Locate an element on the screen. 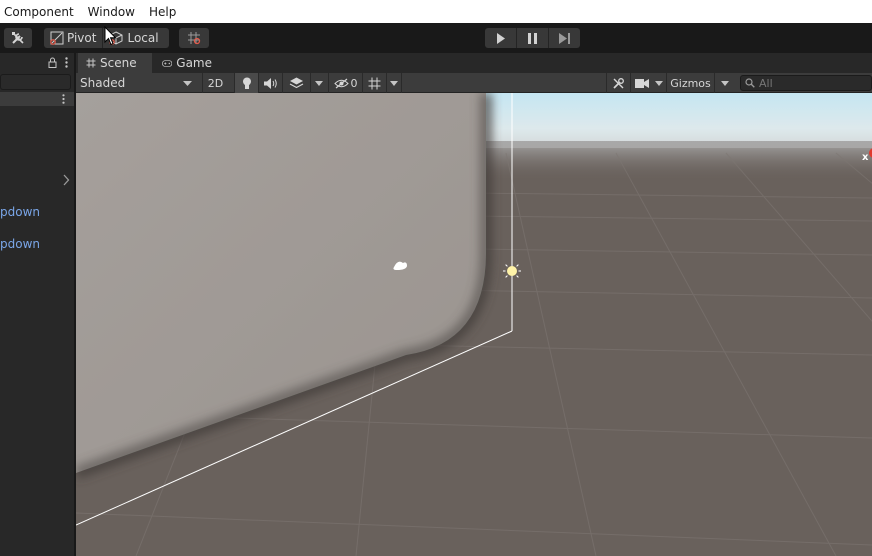 This screenshot has width=872, height=556. tab-scene: Scene is located at coordinates (115, 63).